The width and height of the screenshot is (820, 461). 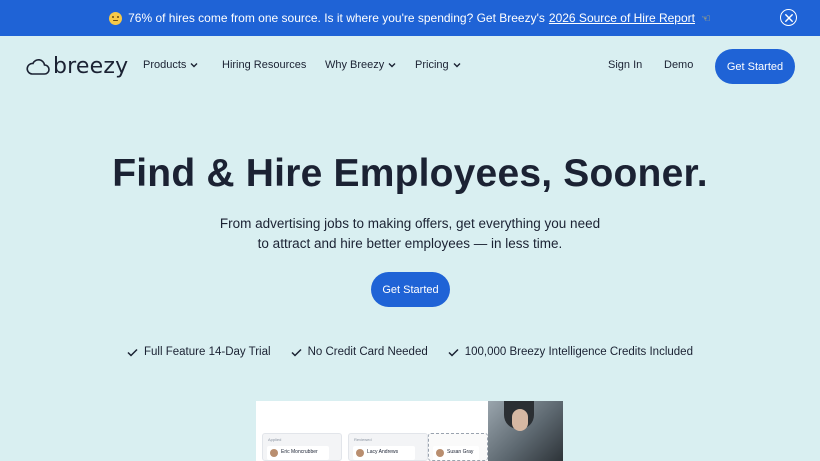 What do you see at coordinates (38, 66) in the screenshot?
I see `cloud-icon` at bounding box center [38, 66].